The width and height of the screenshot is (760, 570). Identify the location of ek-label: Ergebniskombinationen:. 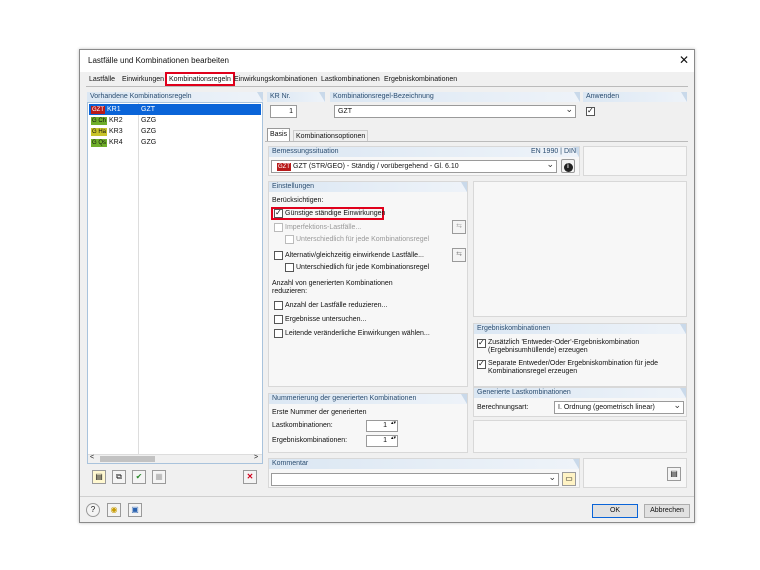
(310, 440).